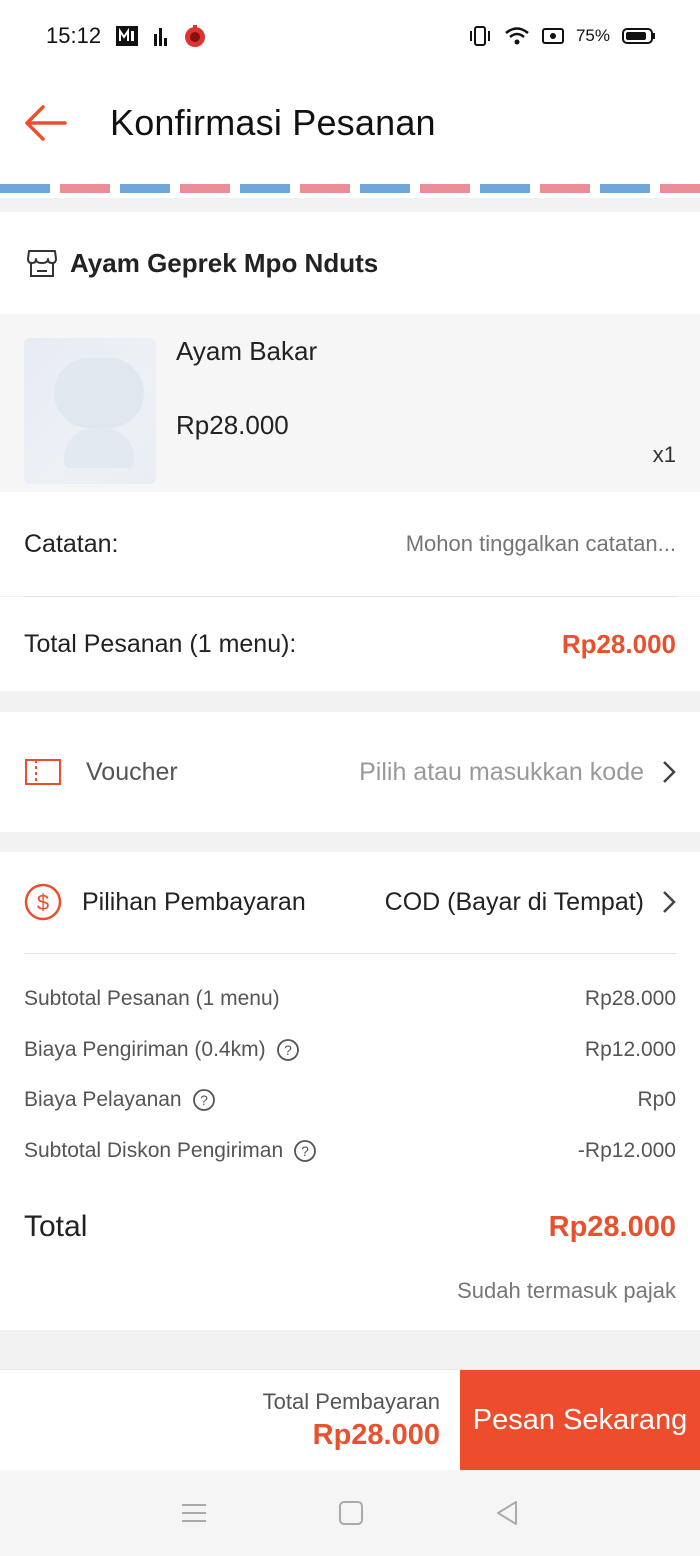  I want to click on address-divider-stripe, so click(350, 193).